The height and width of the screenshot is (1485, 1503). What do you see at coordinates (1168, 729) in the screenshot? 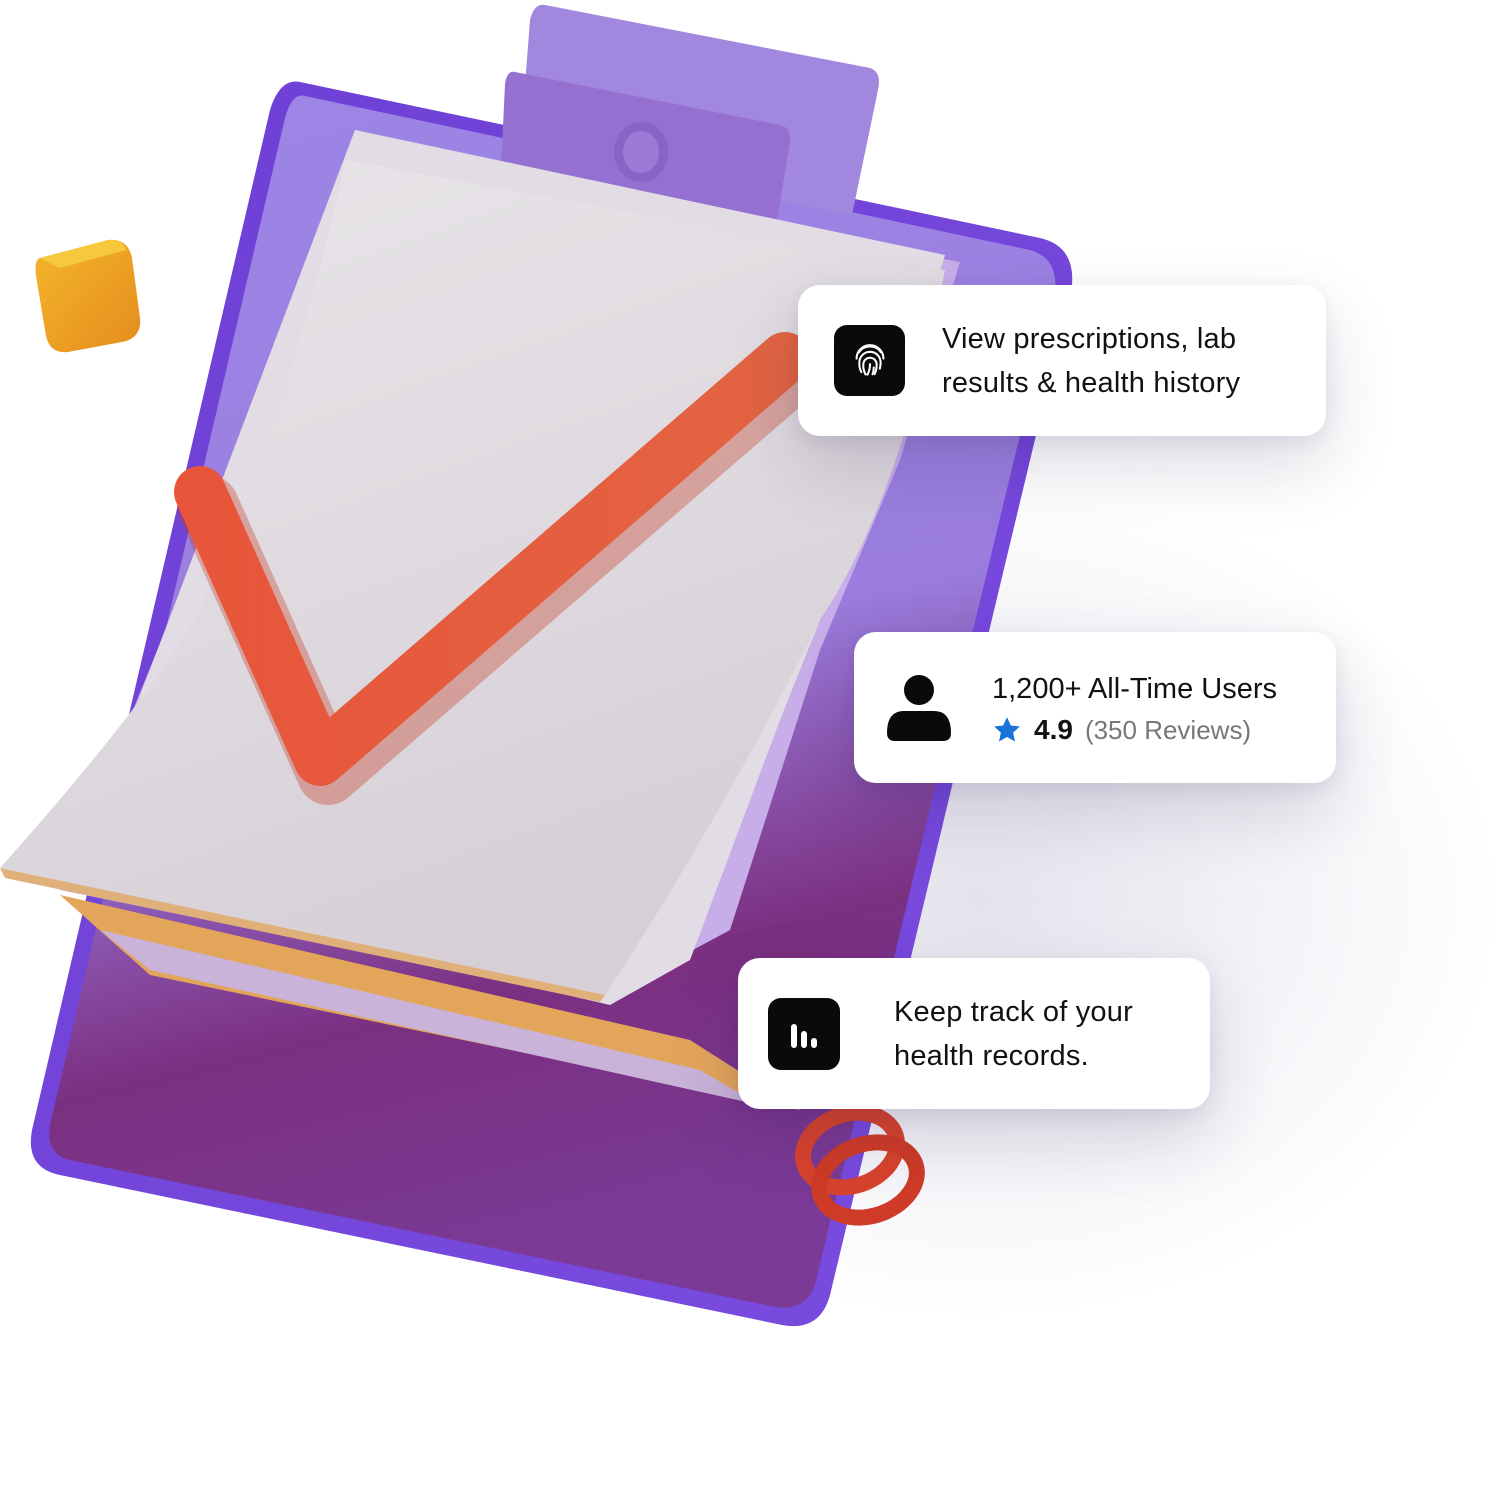
I see `review-count: (350 Reviews)` at bounding box center [1168, 729].